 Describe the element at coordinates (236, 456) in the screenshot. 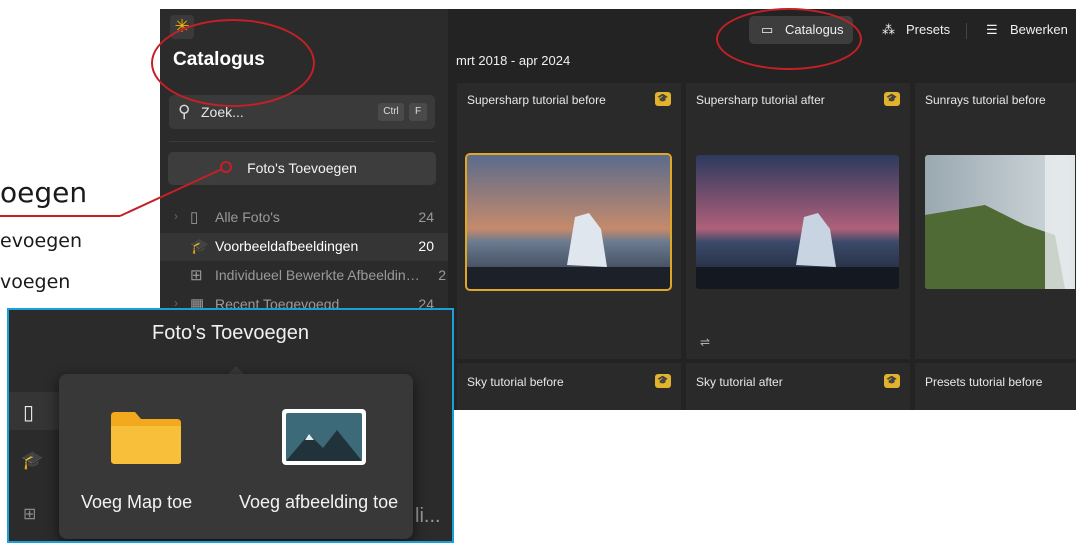

I see `add-photos-popup: Voeg Map toe Voeg afbeelding toe` at that location.